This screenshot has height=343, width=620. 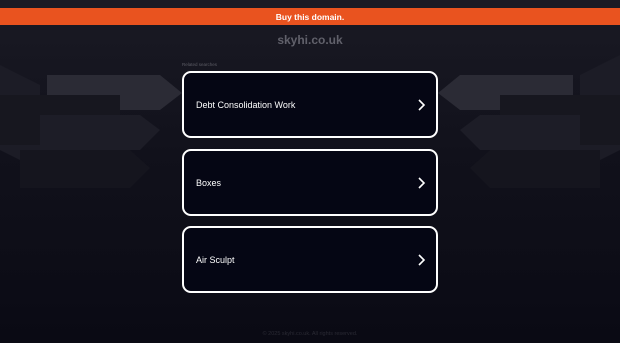 I want to click on related-searches-heading: Related searches, so click(x=200, y=64).